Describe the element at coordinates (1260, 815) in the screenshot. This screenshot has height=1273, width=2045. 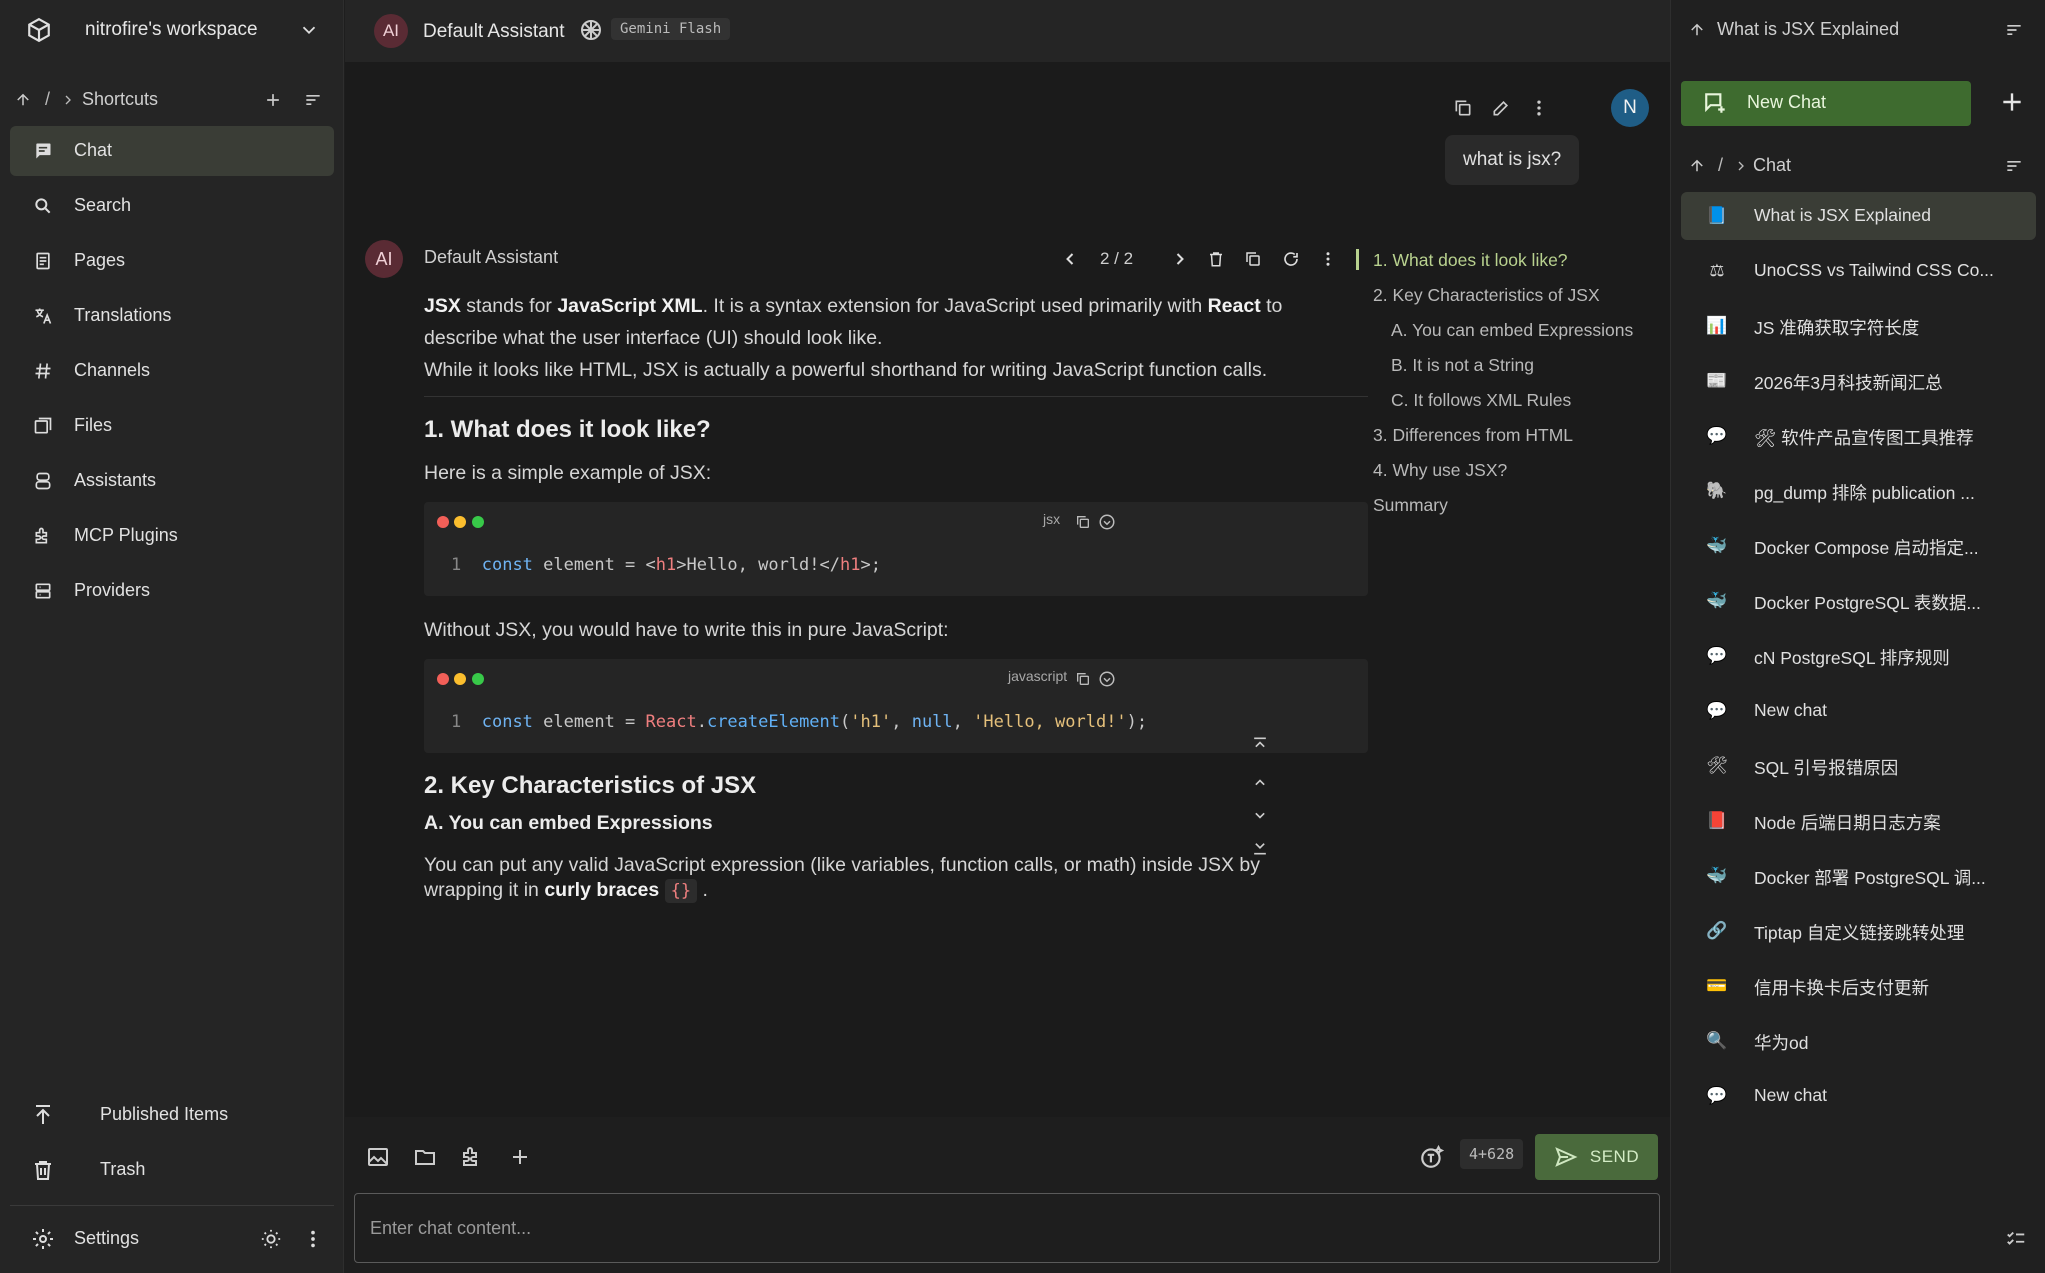
I see `scroll-down-icon` at that location.